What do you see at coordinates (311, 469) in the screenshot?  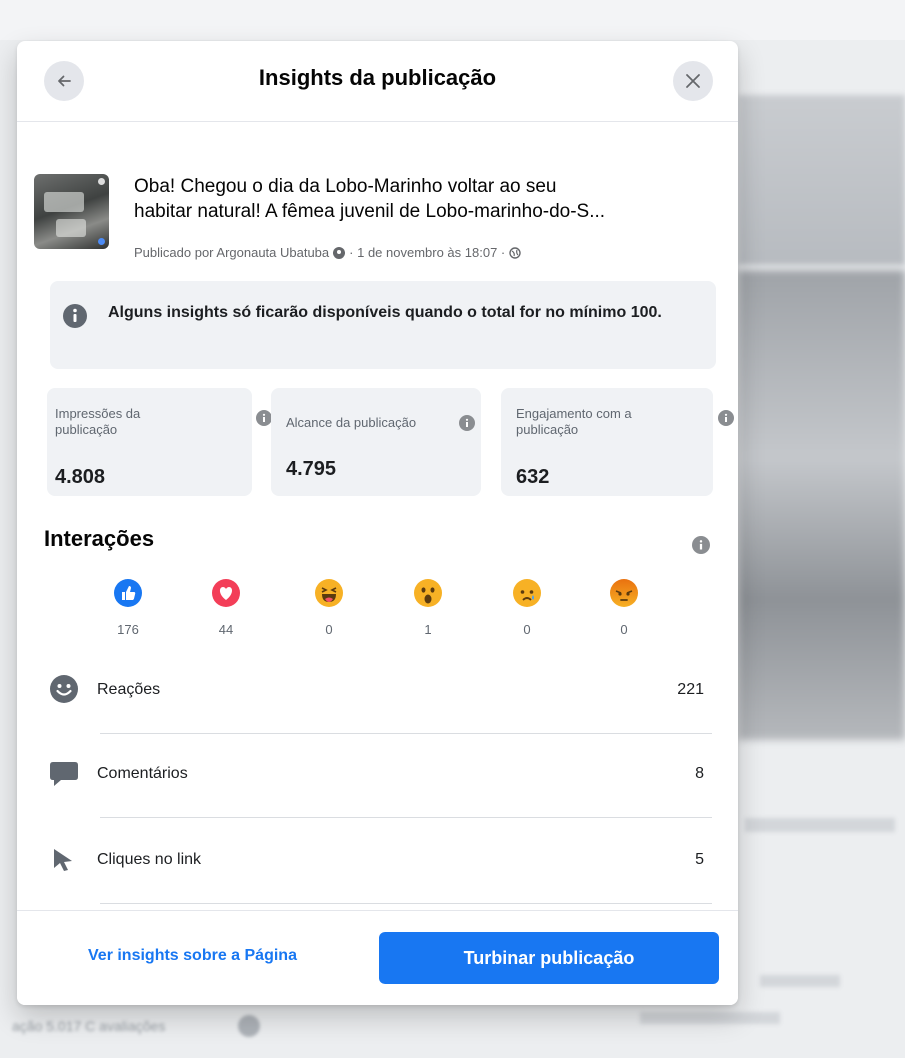 I see `stat-value: 4.795` at bounding box center [311, 469].